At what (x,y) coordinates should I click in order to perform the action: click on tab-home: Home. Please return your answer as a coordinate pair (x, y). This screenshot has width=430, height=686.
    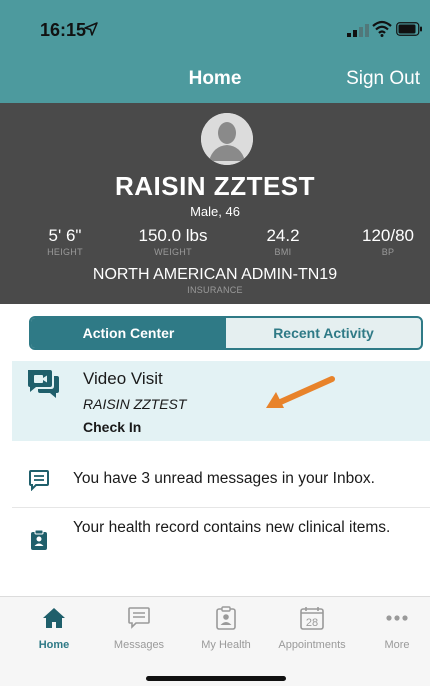
    Looking at the image, I should click on (54, 628).